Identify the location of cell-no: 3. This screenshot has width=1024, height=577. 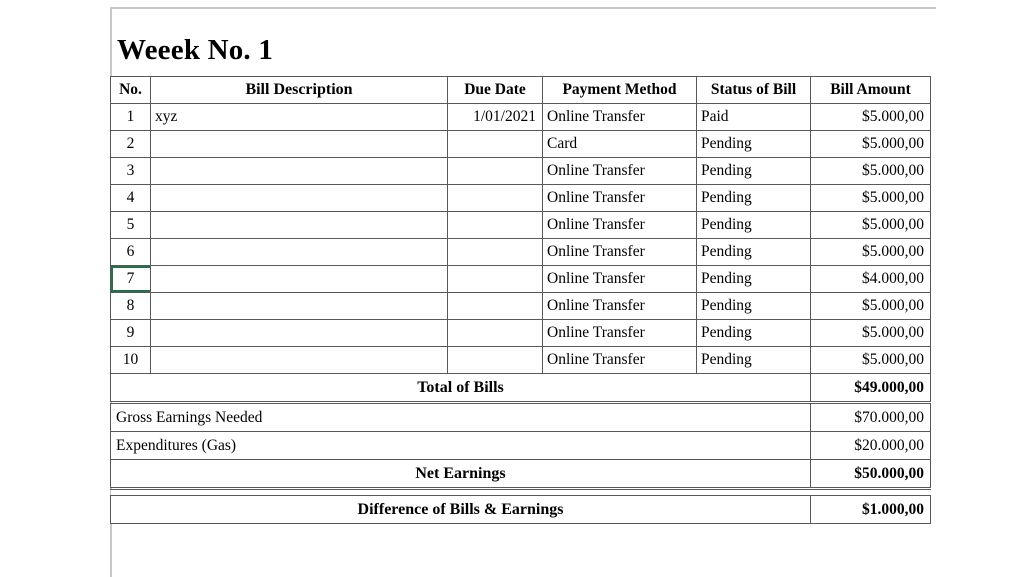
(130, 171).